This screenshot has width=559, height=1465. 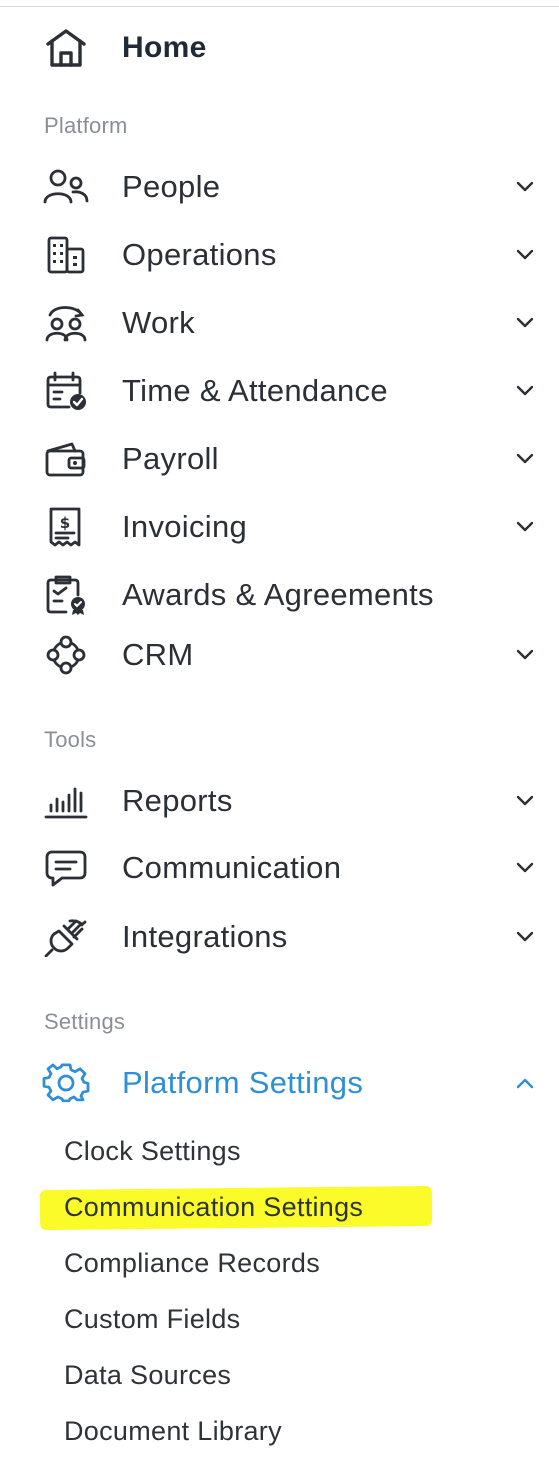 What do you see at coordinates (86, 125) in the screenshot?
I see `section-platform: Platform` at bounding box center [86, 125].